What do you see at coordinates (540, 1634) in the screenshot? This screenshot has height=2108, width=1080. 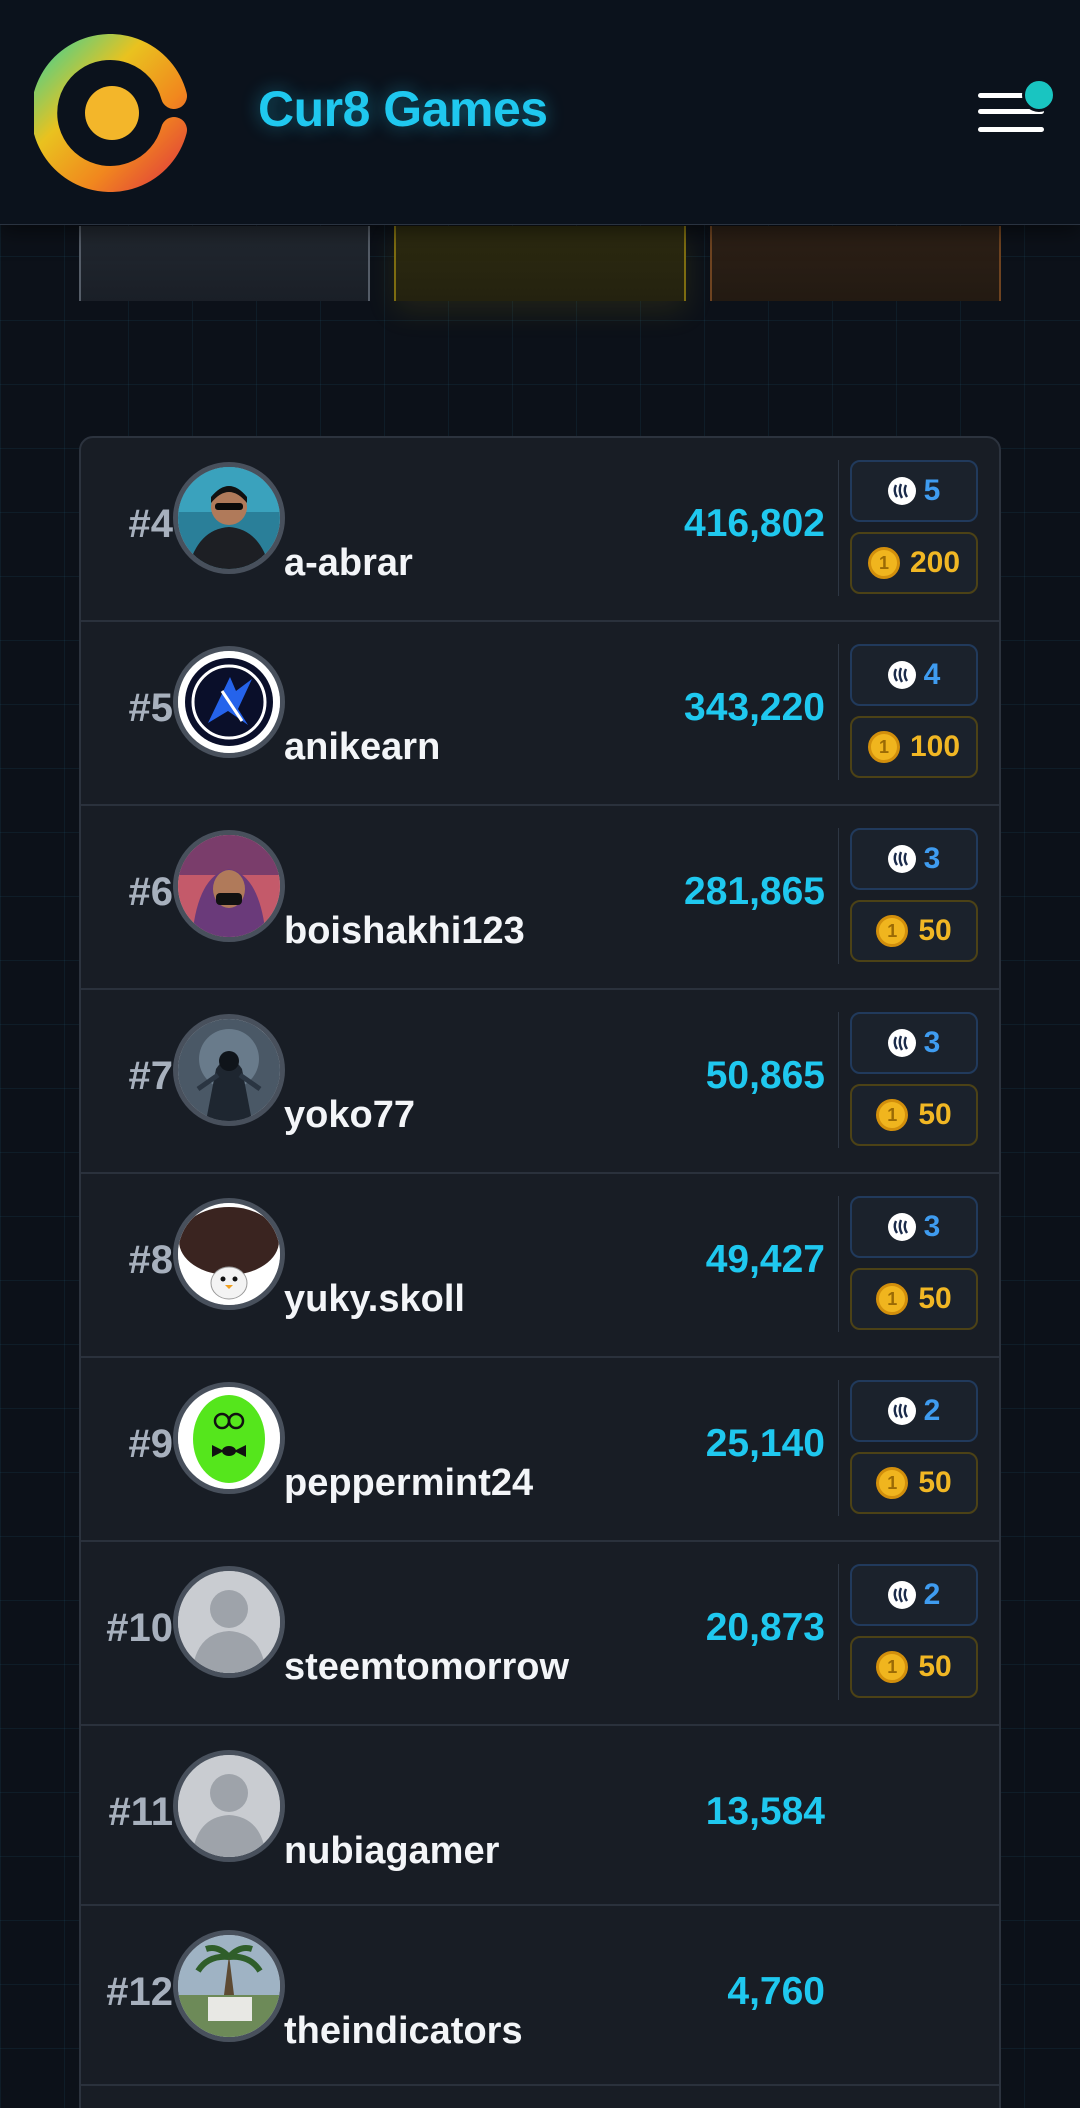 I see `leaderboard-row: #10 steemtomorrow 20,873 2 1 50` at bounding box center [540, 1634].